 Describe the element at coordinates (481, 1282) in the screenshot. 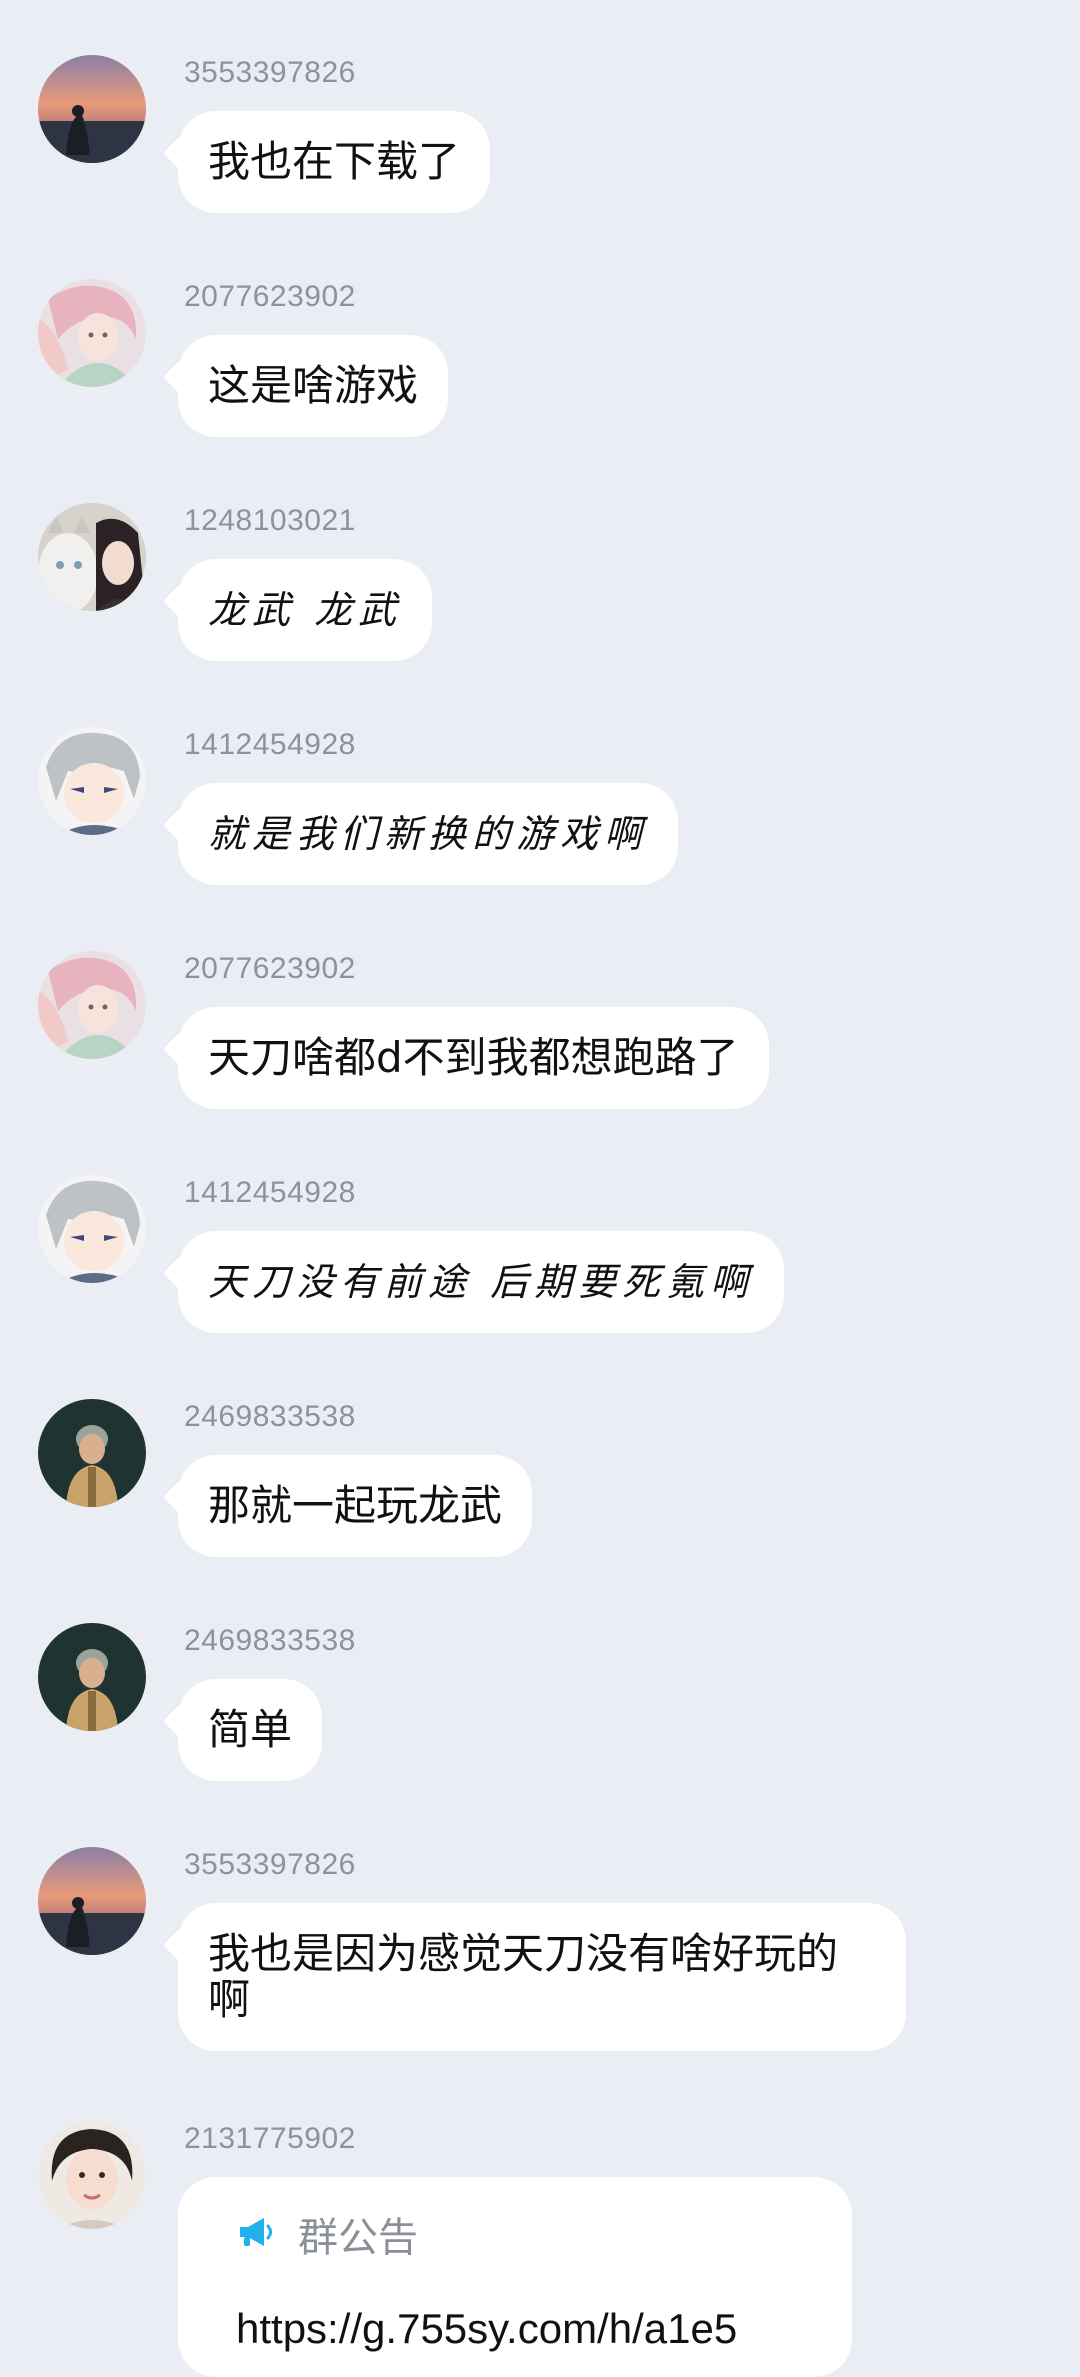

I see `message-bubble: 天刀没有前途 后期要死氪啊` at that location.